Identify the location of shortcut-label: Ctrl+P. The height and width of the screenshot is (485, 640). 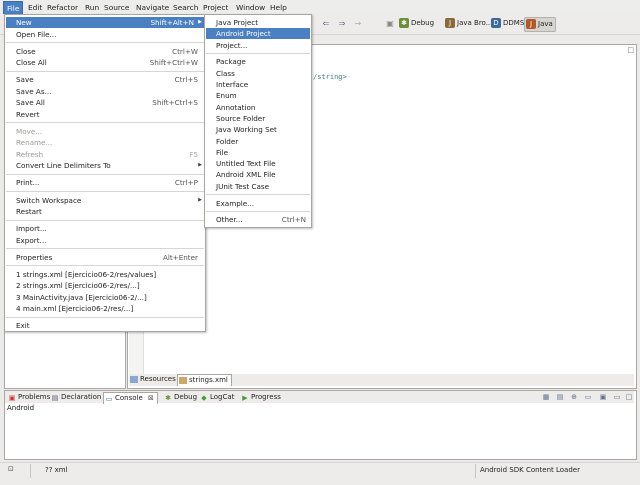
(186, 183).